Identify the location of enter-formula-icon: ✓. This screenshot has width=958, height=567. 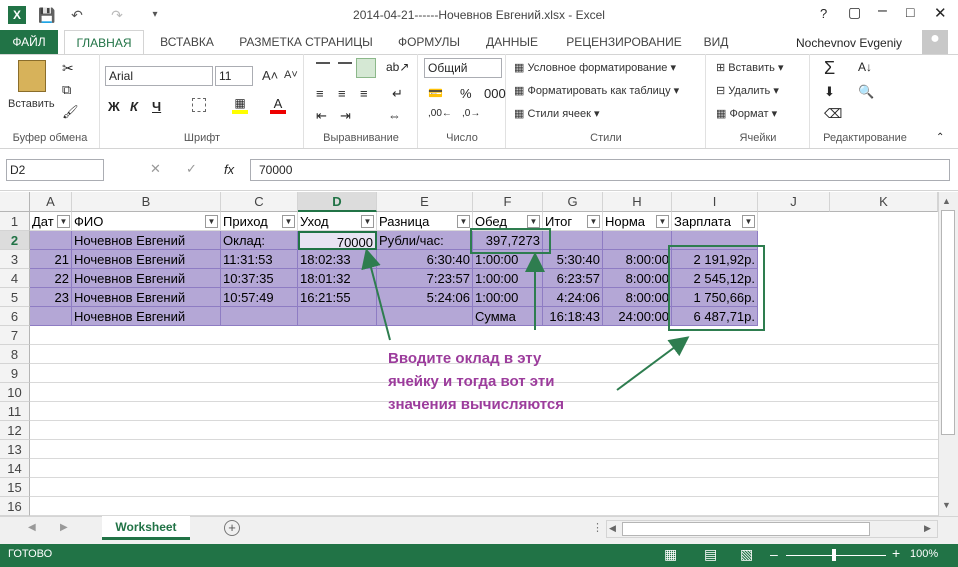
(191, 169).